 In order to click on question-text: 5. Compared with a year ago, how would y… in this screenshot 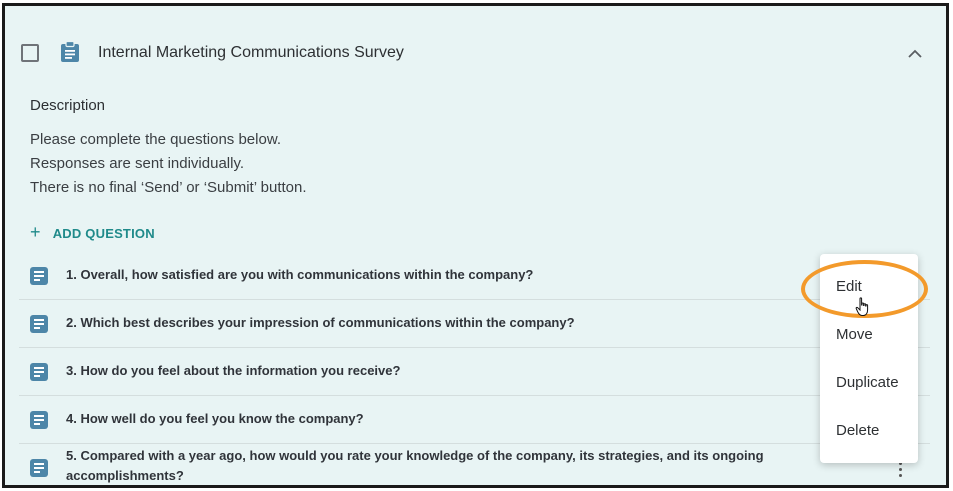, I will do `click(415, 465)`.